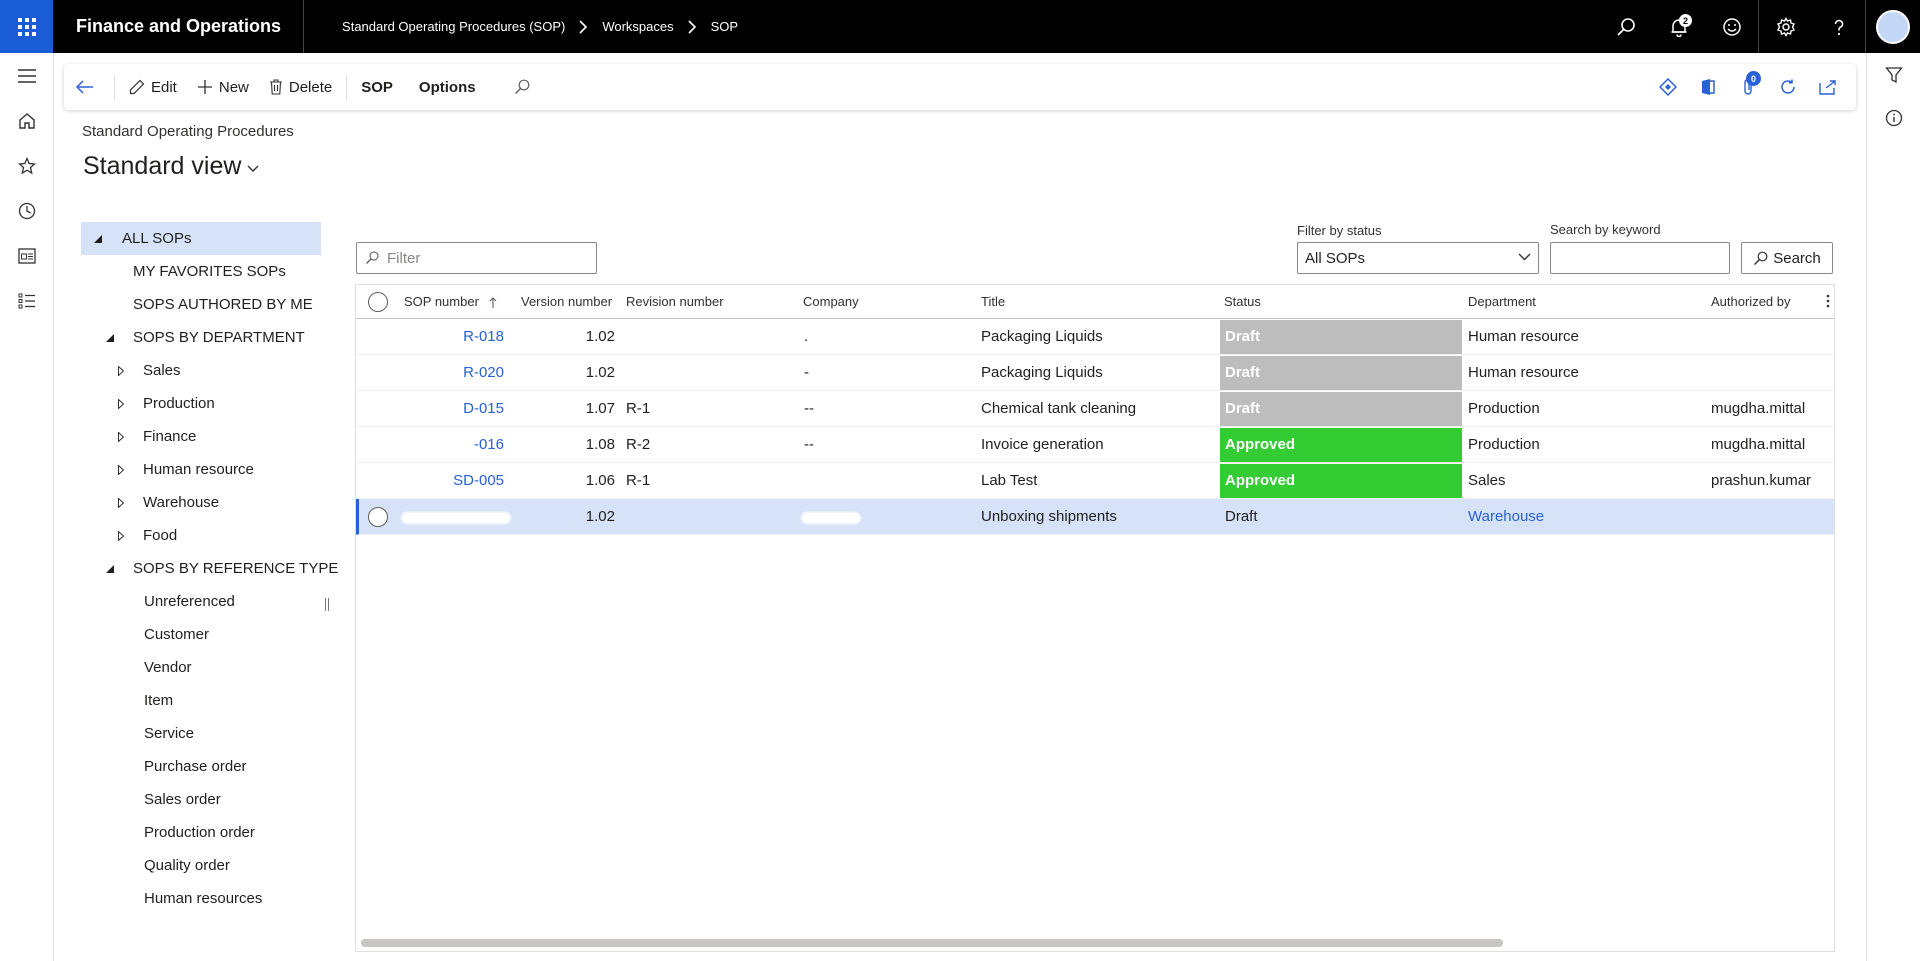 This screenshot has height=961, width=1920. What do you see at coordinates (201, 865) in the screenshot?
I see `tree-item-ref-quality-order: Quality order` at bounding box center [201, 865].